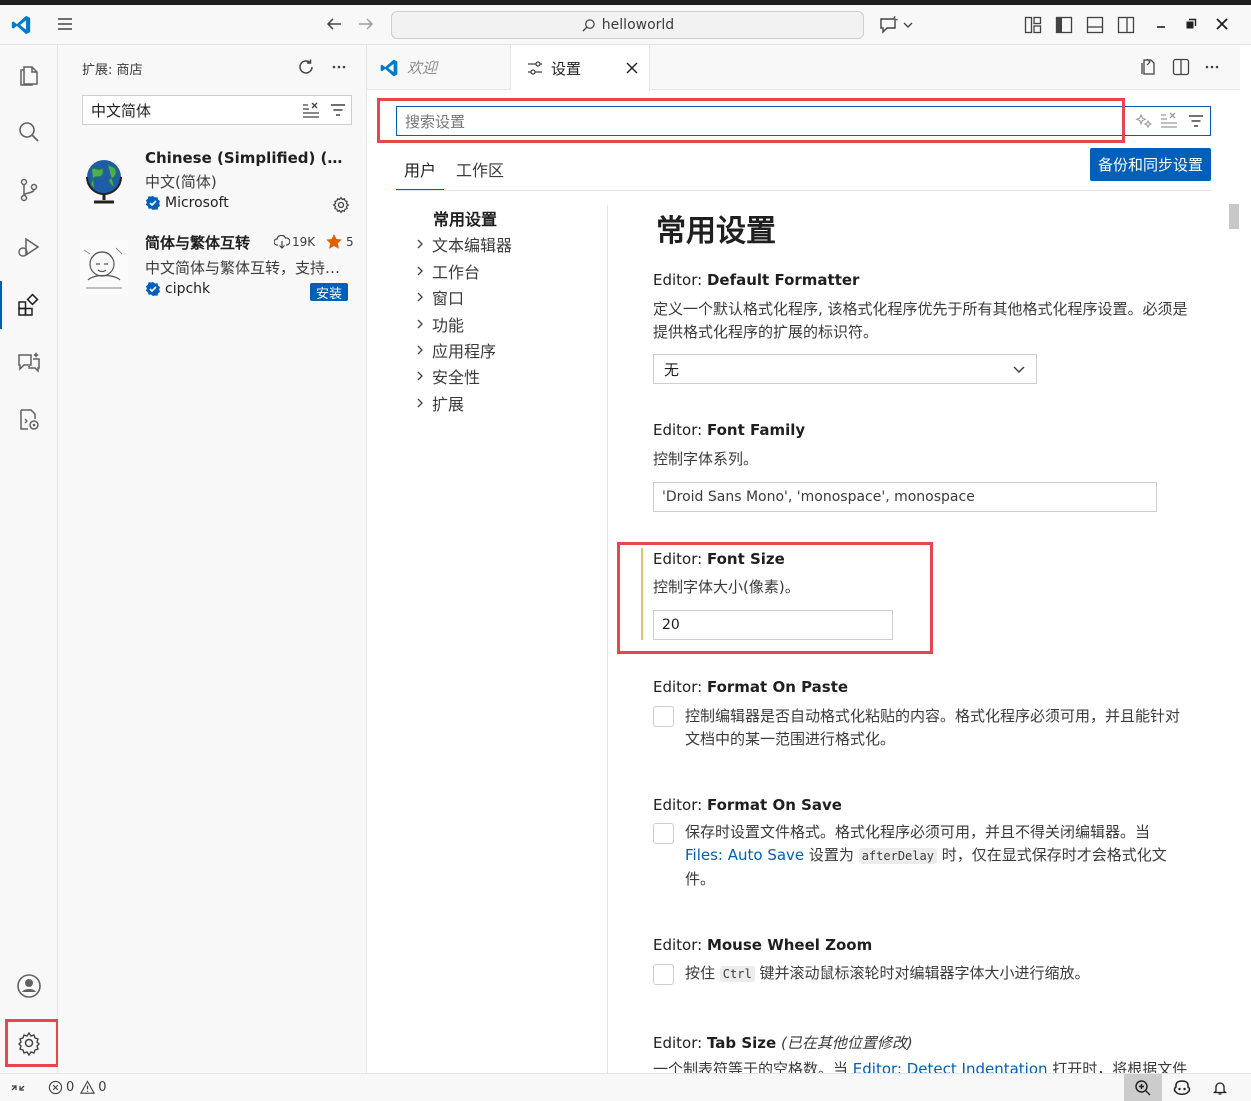 The width and height of the screenshot is (1251, 1101). What do you see at coordinates (607, 639) in the screenshot?
I see `toc-divider` at bounding box center [607, 639].